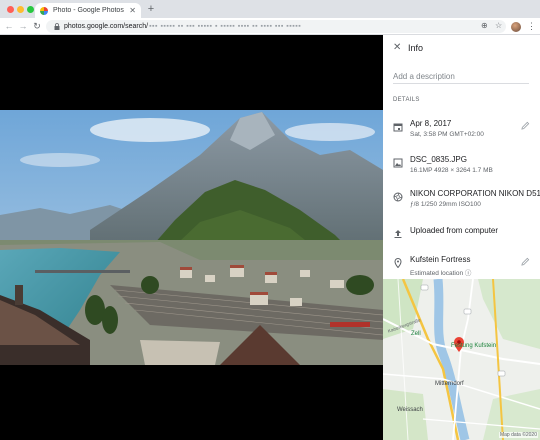 This screenshot has width=540, height=440. Describe the element at coordinates (44, 10) in the screenshot. I see `google-photos-icon` at that location.